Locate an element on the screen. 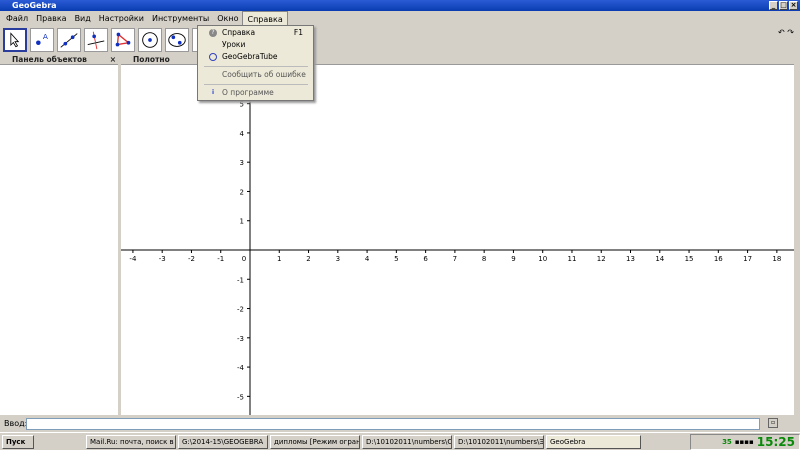  y-tick-label: -3 is located at coordinates (240, 339).